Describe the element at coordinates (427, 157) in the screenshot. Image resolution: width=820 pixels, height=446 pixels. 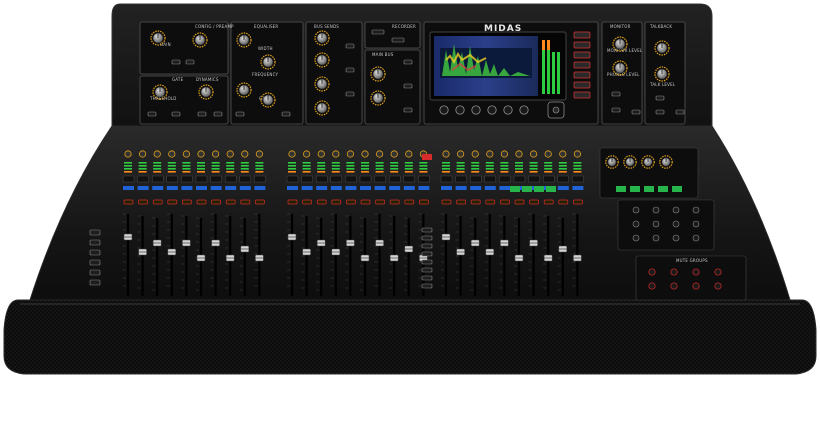
I see `master-mute-button` at that location.